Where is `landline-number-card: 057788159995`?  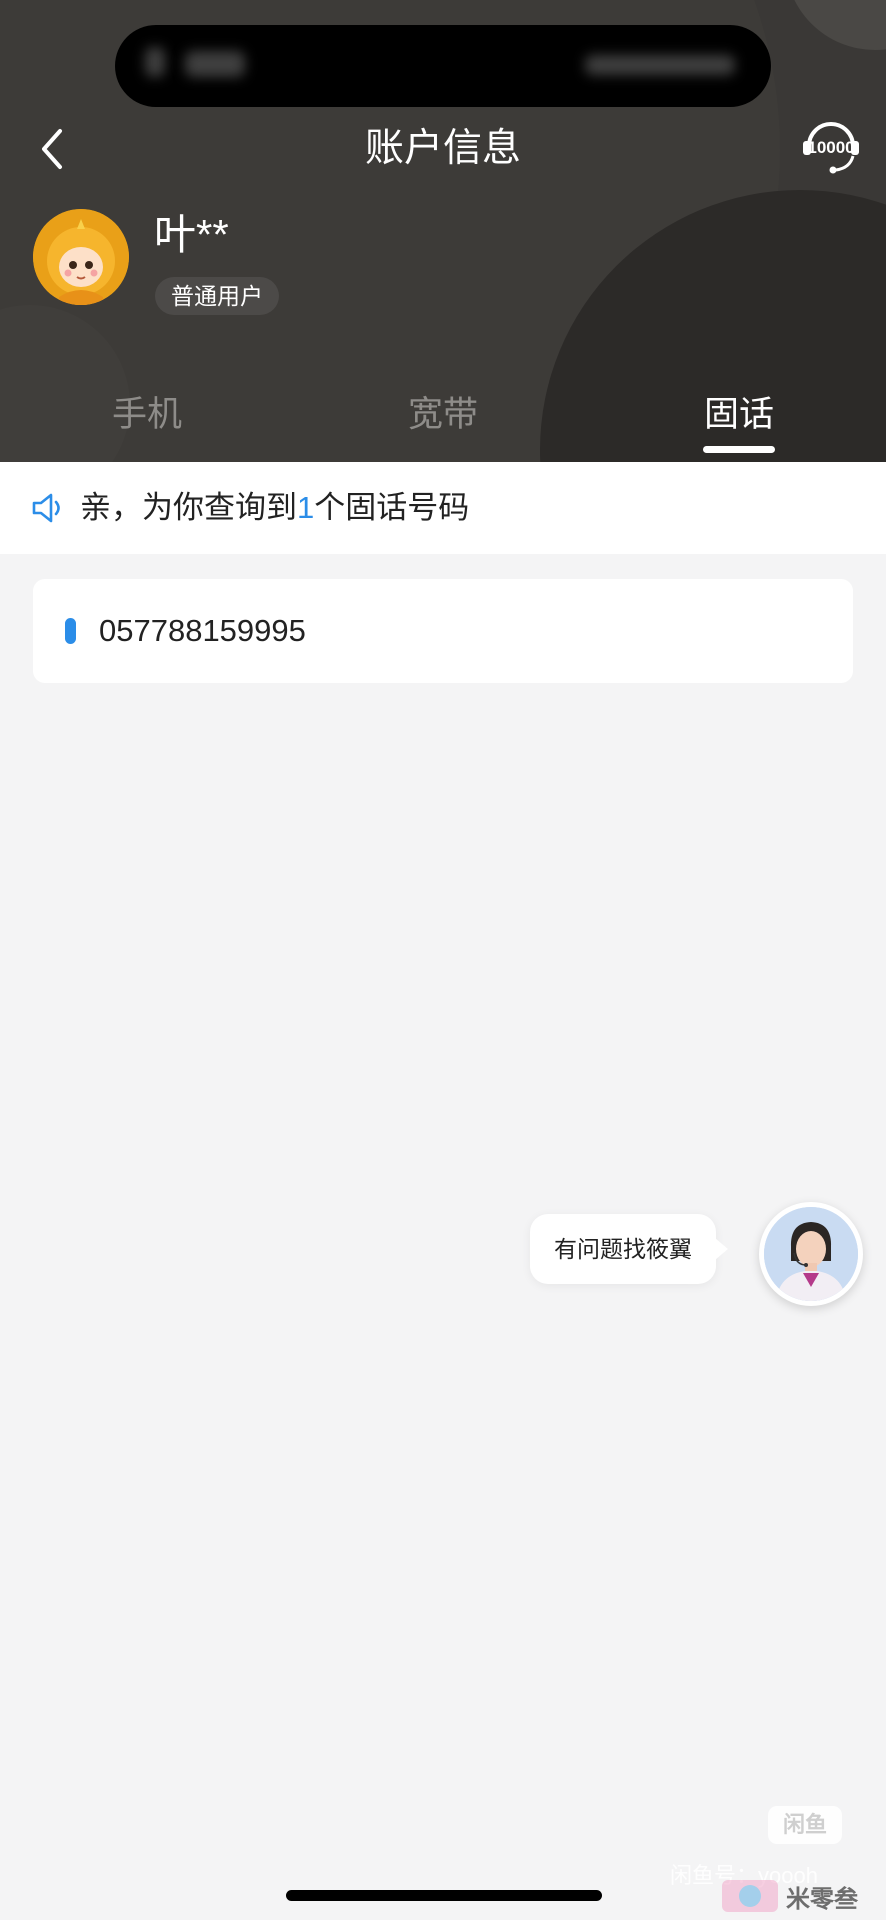
landline-number-card: 057788159995 is located at coordinates (443, 631).